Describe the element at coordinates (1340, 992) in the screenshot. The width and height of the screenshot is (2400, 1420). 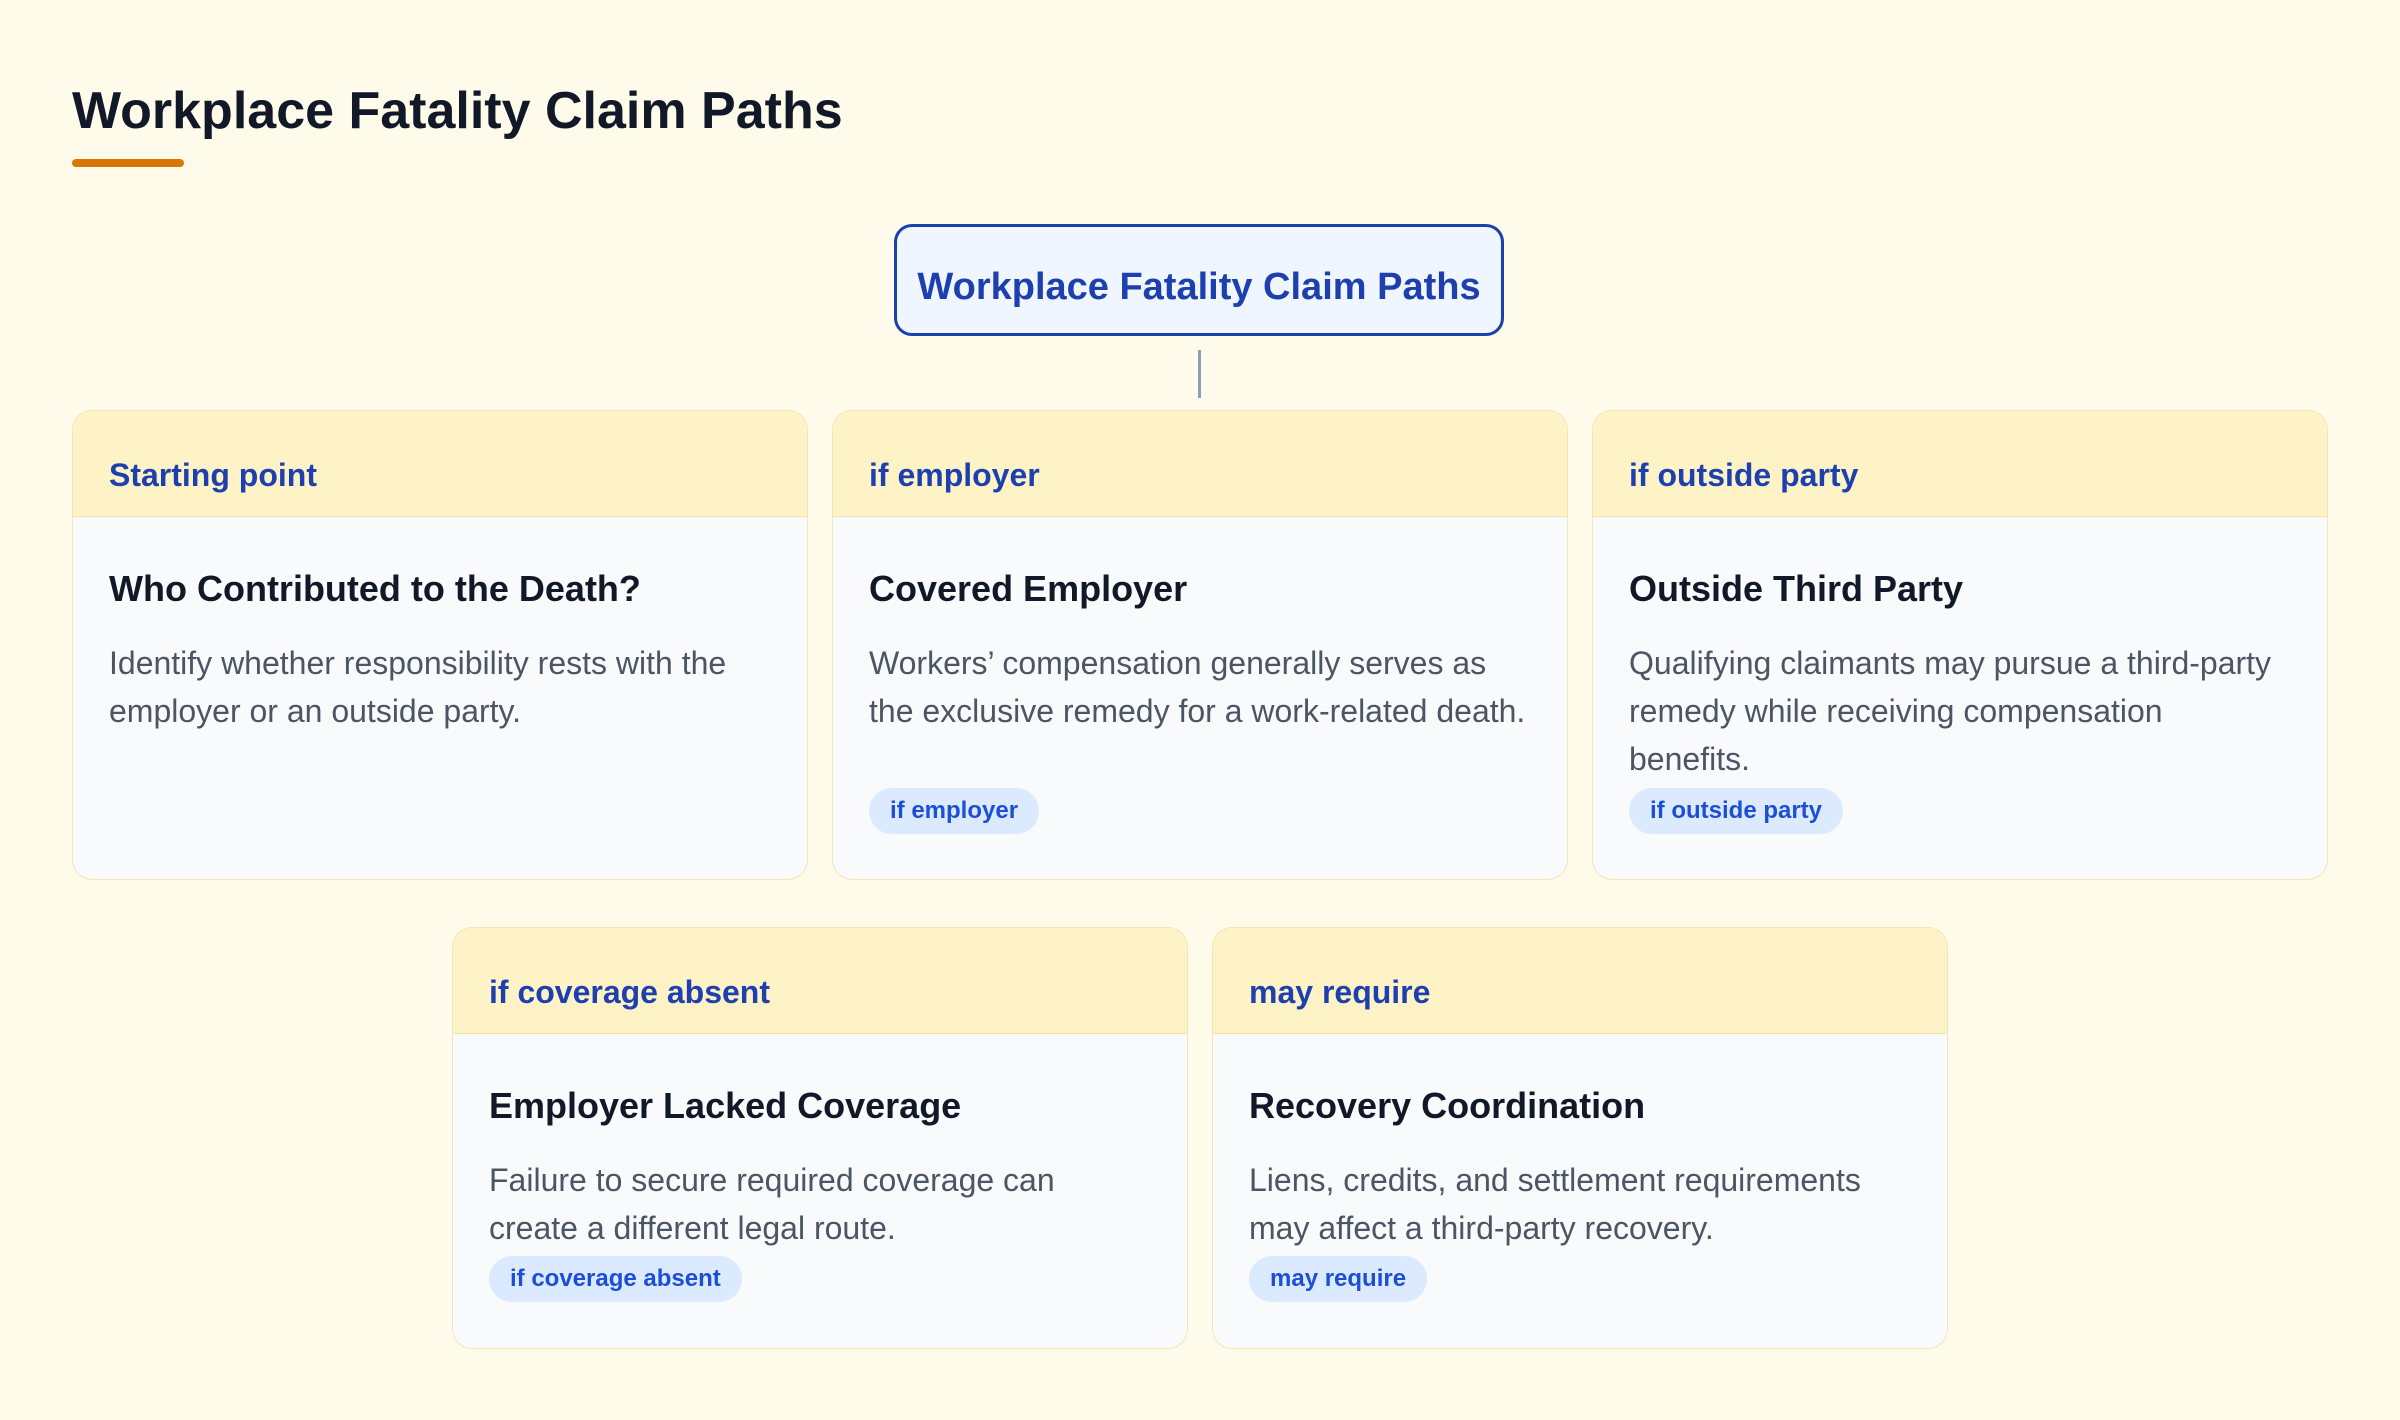
I see `card-tag: may require` at that location.